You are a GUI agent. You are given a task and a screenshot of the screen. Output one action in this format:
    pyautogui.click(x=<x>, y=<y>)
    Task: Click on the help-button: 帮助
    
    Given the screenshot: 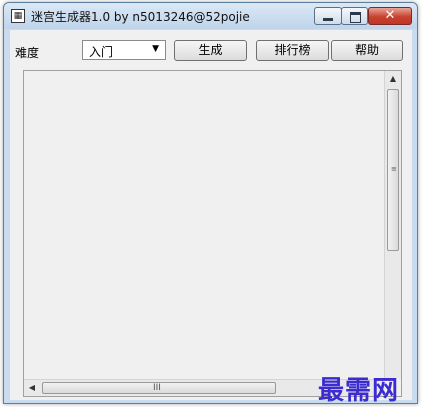 What is the action you would take?
    pyautogui.click(x=367, y=50)
    